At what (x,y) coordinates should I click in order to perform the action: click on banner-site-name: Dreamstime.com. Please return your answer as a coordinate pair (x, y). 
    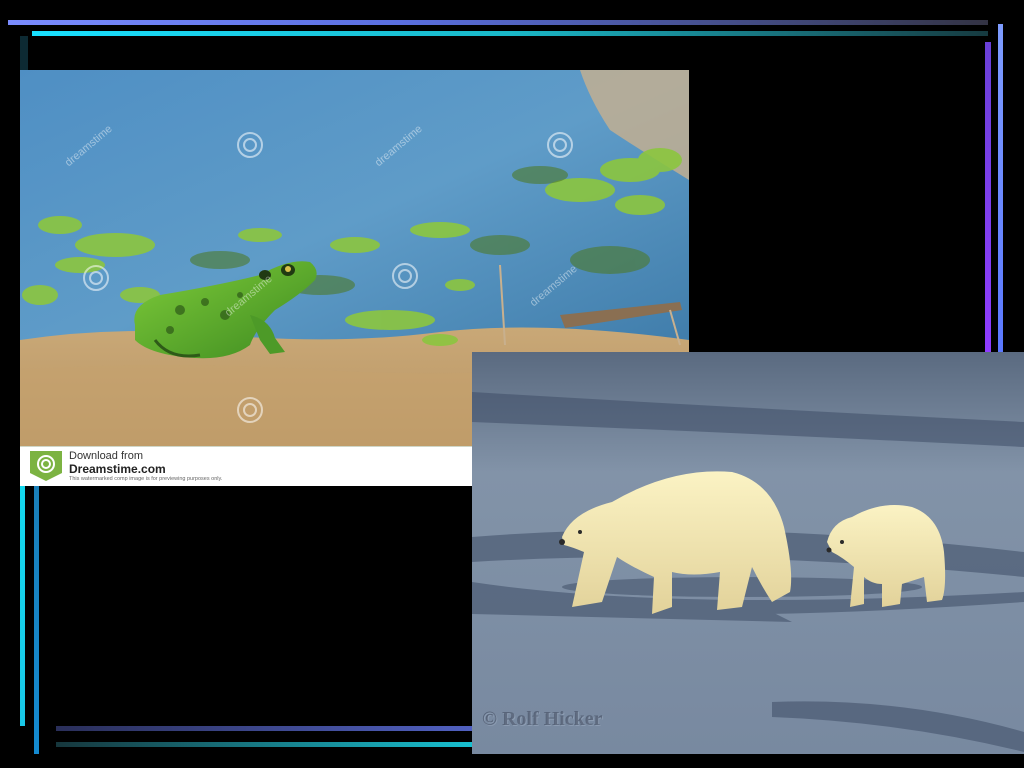
    Looking at the image, I should click on (117, 469).